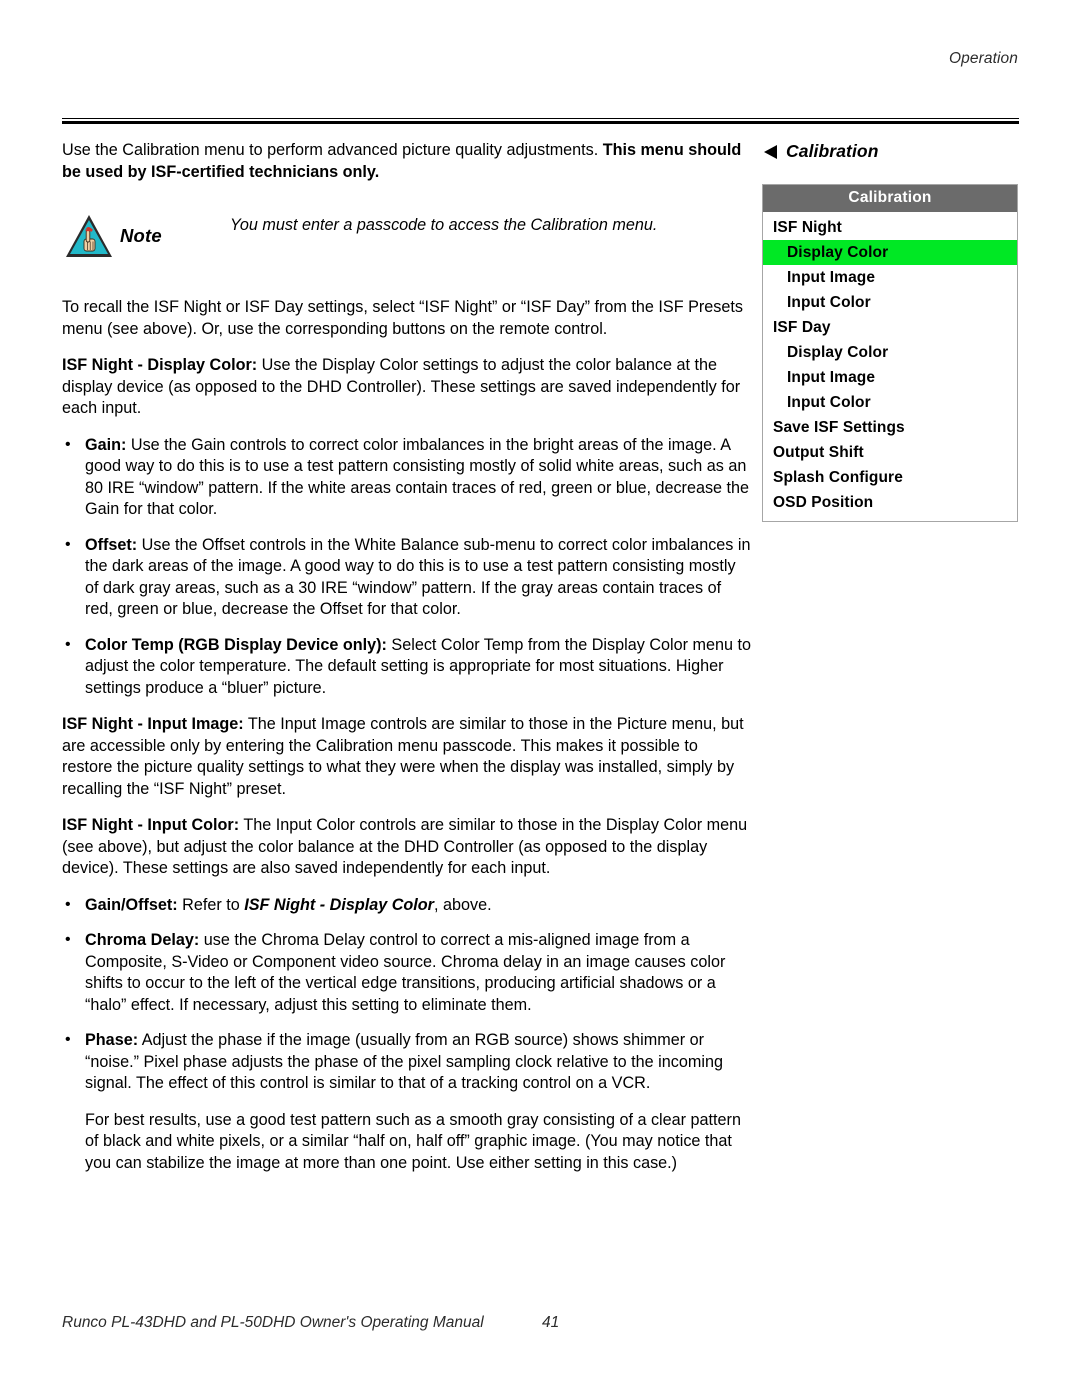  I want to click on osd-item-isf-day: ISF Day, so click(890, 327).